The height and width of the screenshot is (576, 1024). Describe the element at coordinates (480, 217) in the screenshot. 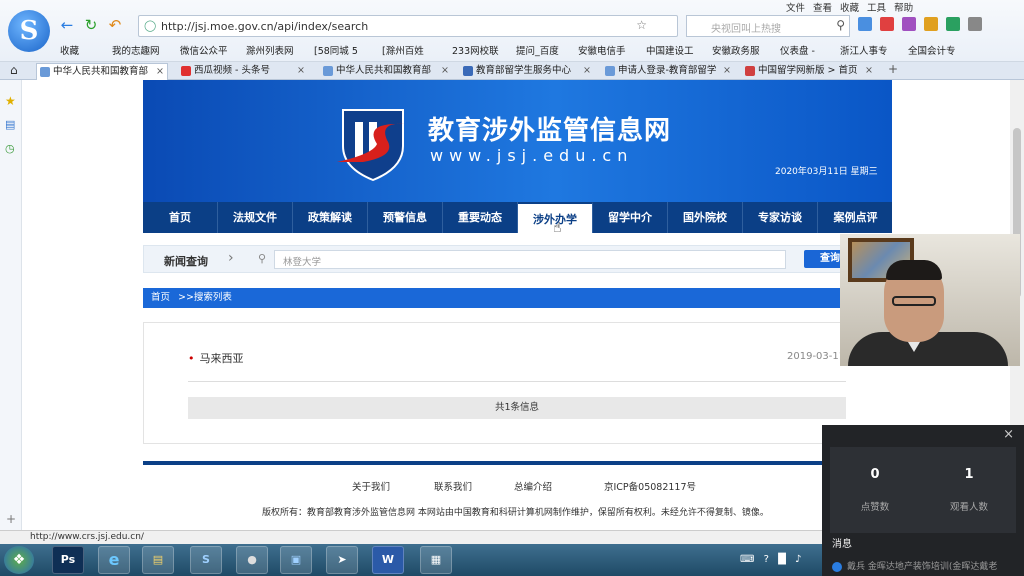

I see `nav-news: 重要动态` at that location.